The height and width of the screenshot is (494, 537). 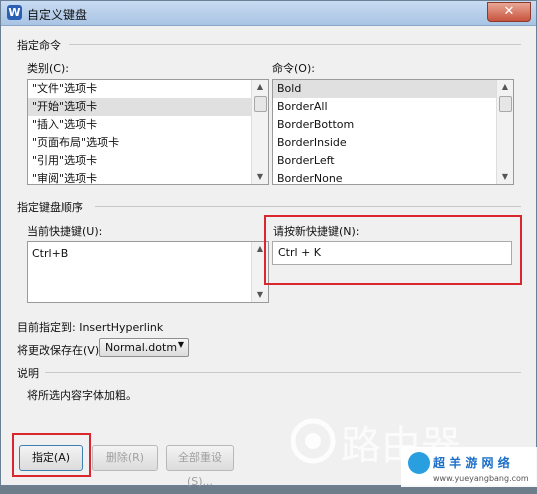 I want to click on commands-label: 命令(O):, so click(x=293, y=68).